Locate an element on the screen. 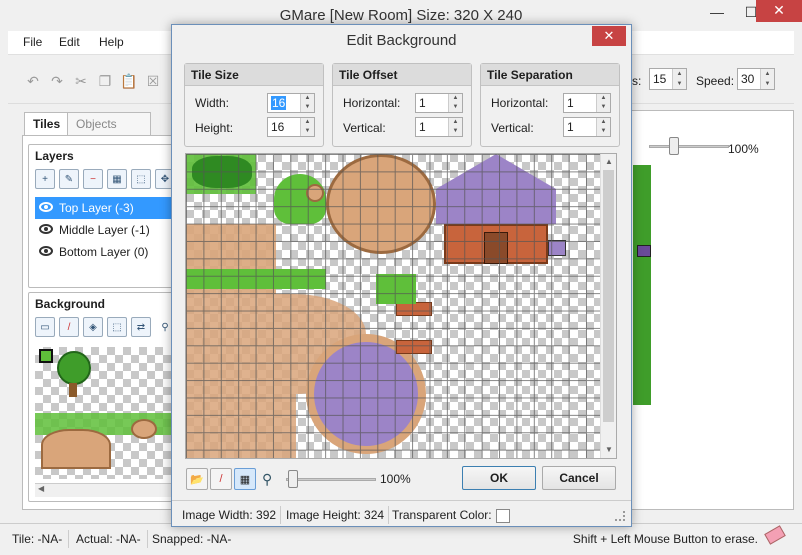  tree-sprite is located at coordinates (74, 368).